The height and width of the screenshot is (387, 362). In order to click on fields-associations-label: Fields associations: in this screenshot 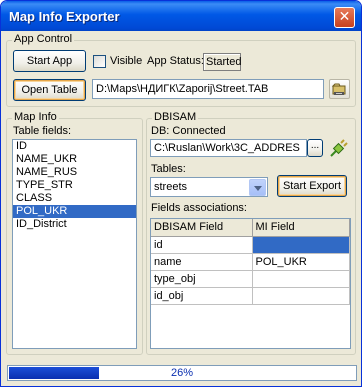, I will do `click(199, 208)`.